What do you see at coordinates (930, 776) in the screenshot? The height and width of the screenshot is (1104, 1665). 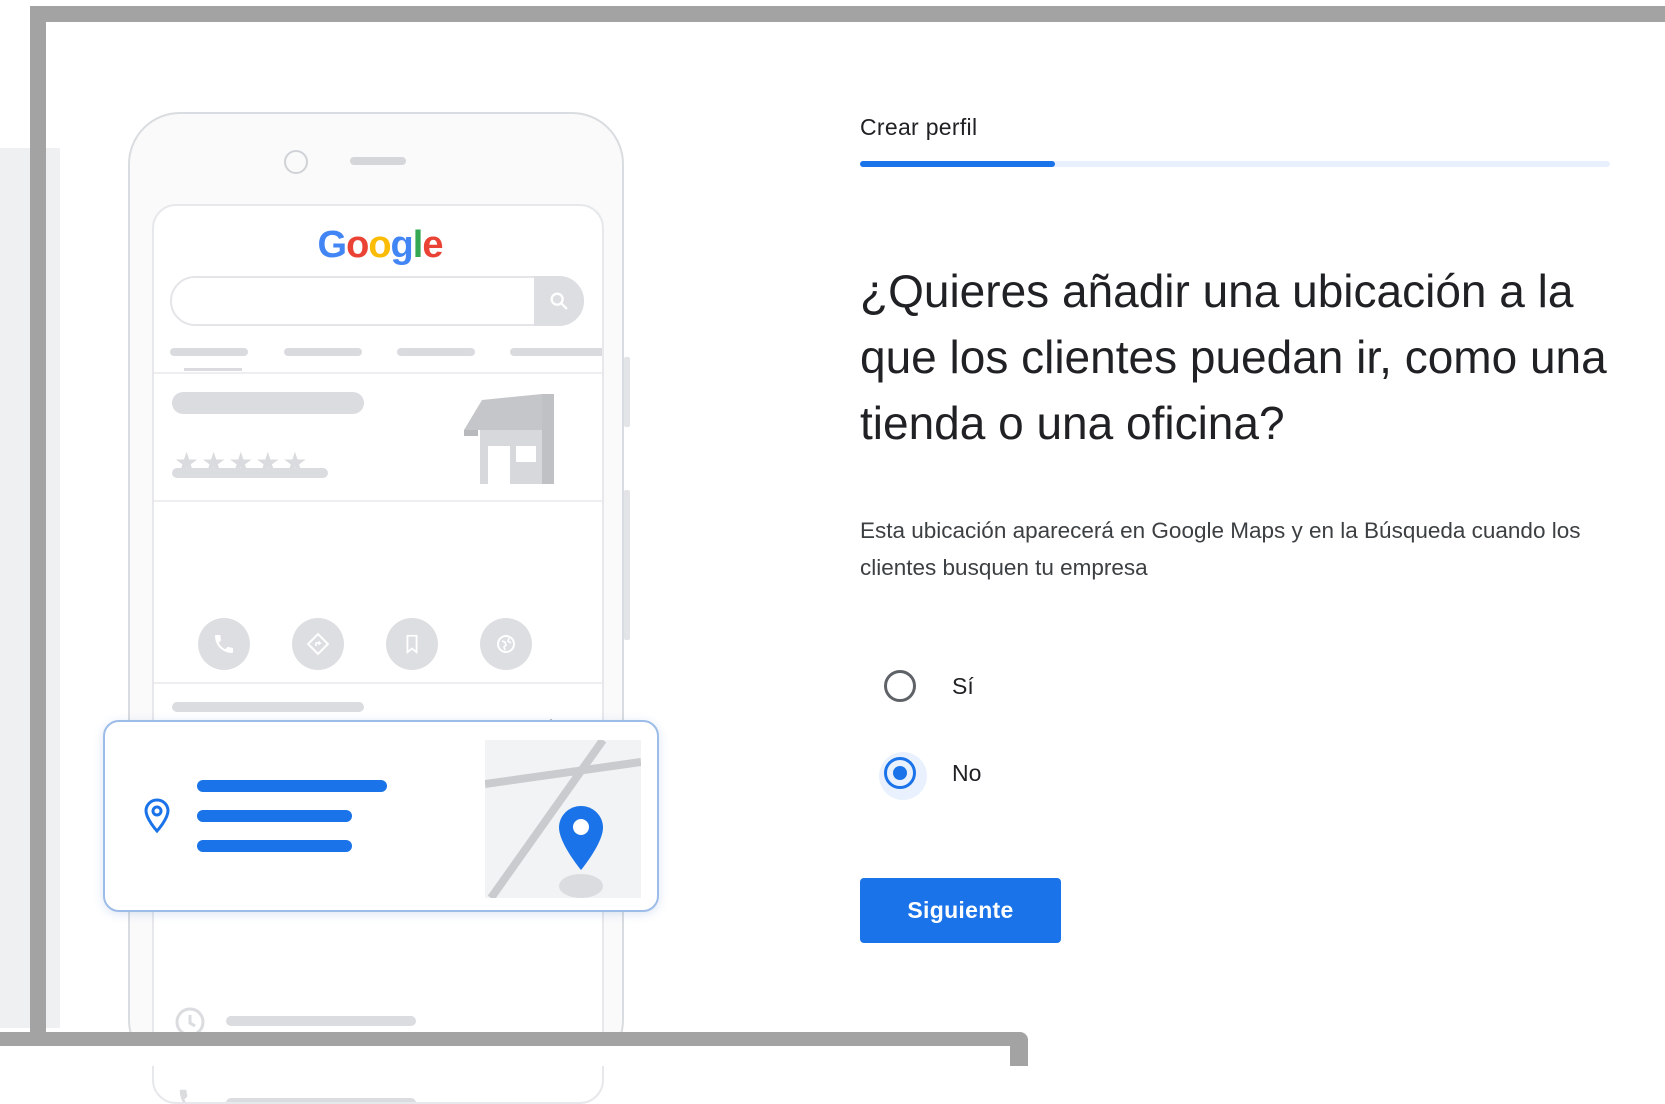 I see `radio-option-no: No` at bounding box center [930, 776].